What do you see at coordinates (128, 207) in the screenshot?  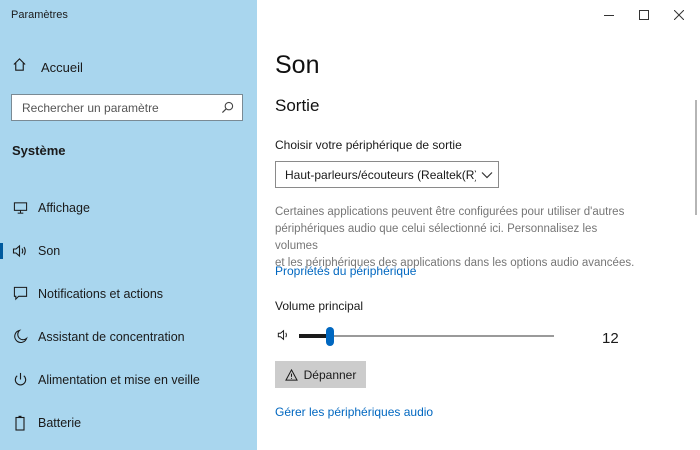 I see `sidebar-item-affichage: Affichage` at bounding box center [128, 207].